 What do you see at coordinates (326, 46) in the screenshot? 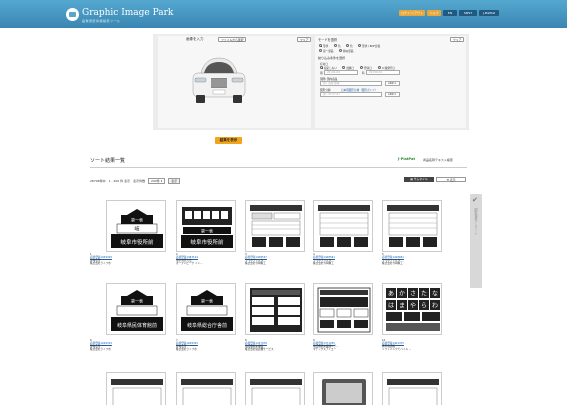
I see `mode-option-label: 形状` at bounding box center [326, 46].